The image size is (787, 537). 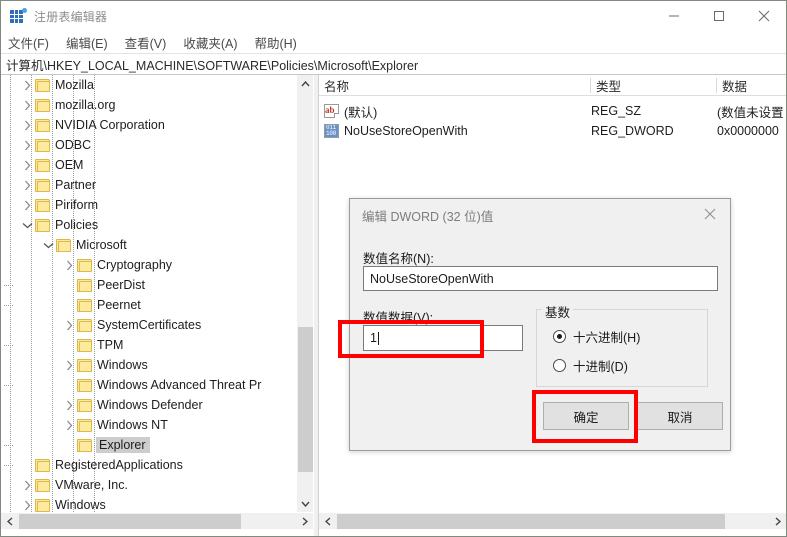 I want to click on tree-item-label: Policies, so click(x=77, y=225).